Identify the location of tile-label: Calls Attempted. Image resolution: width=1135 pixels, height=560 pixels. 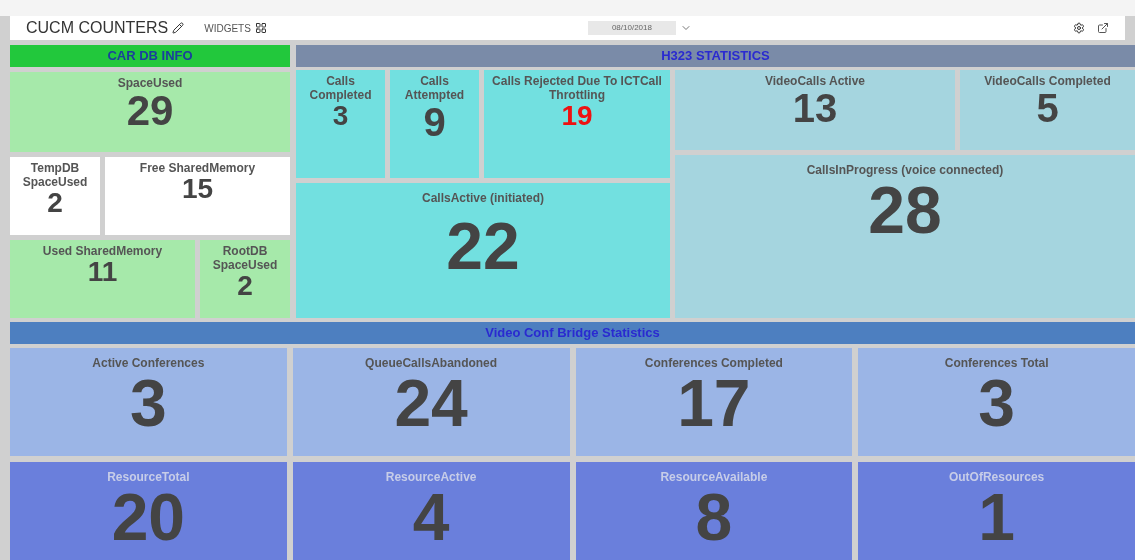
(434, 88).